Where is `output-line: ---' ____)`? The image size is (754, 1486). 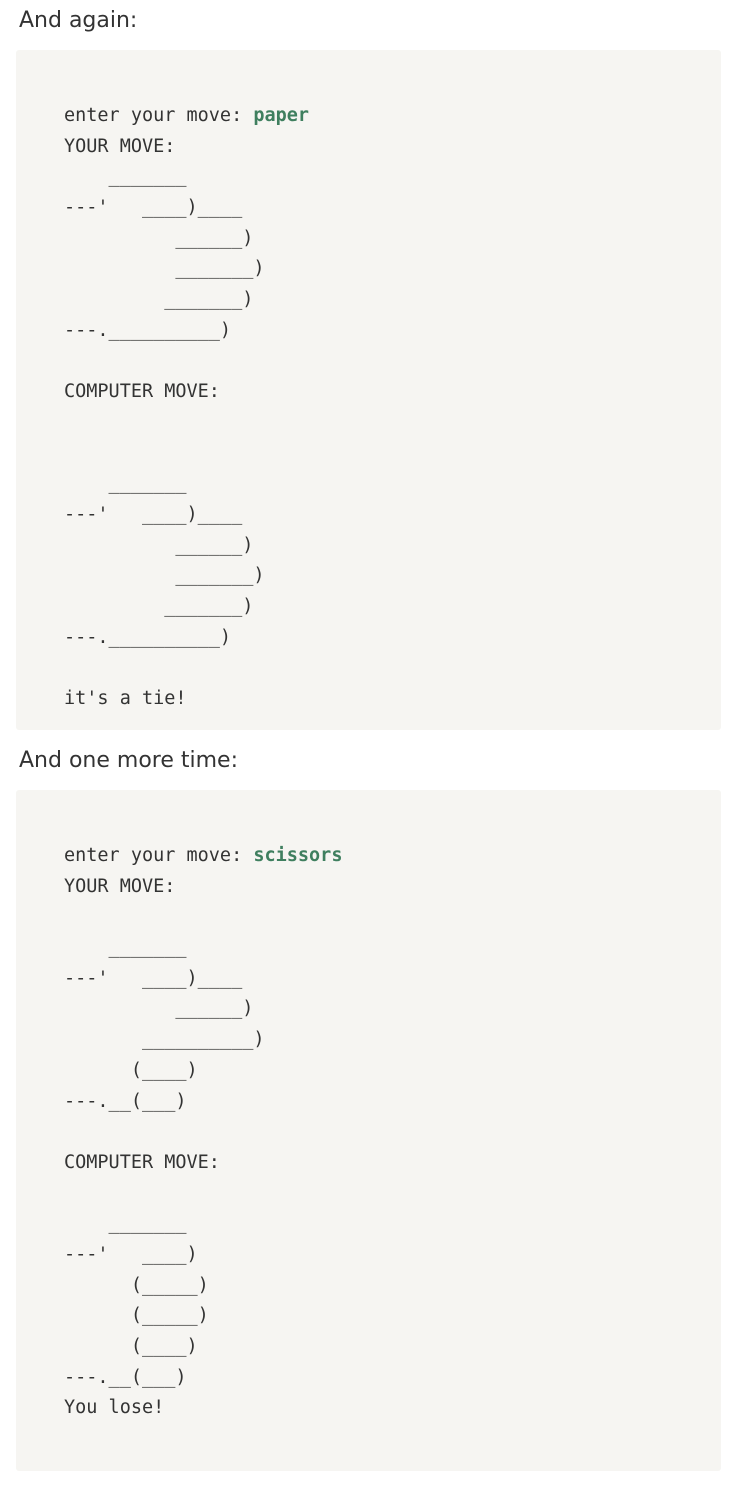
output-line: ---' ____) is located at coordinates (131, 1254).